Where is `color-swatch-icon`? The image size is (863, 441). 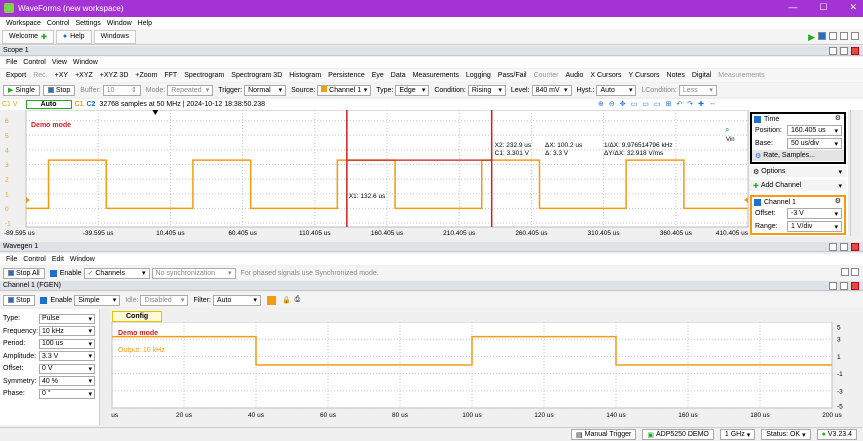
color-swatch-icon is located at coordinates (271, 300).